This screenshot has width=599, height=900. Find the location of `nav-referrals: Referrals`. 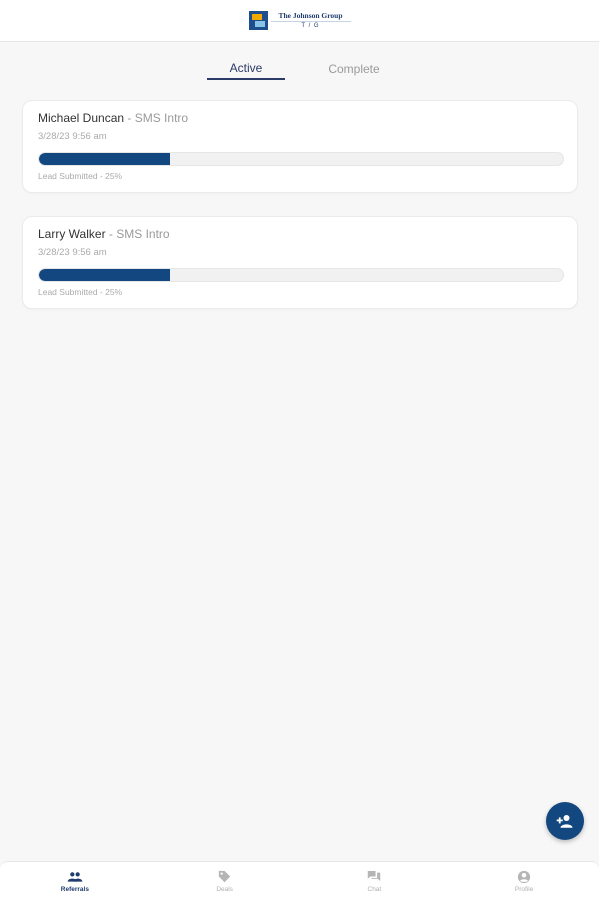

nav-referrals: Referrals is located at coordinates (75, 881).